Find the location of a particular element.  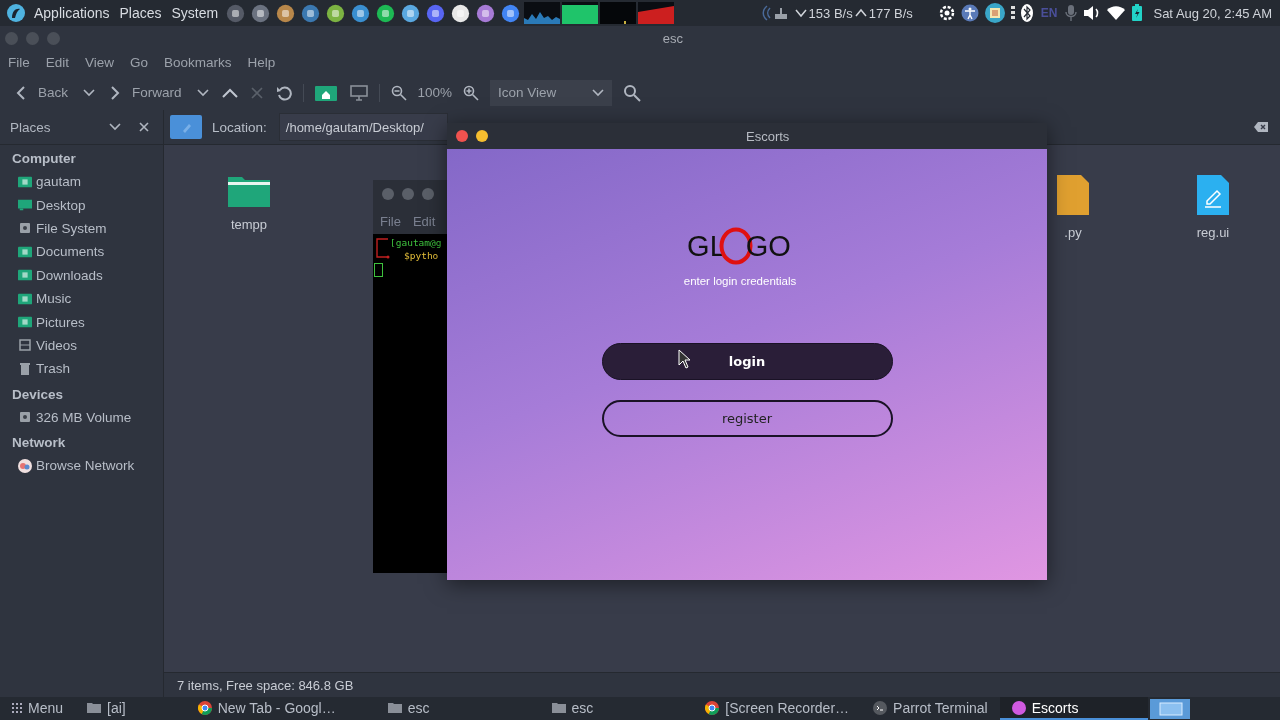

sidebar-section-heading: Computer is located at coordinates (44, 159).